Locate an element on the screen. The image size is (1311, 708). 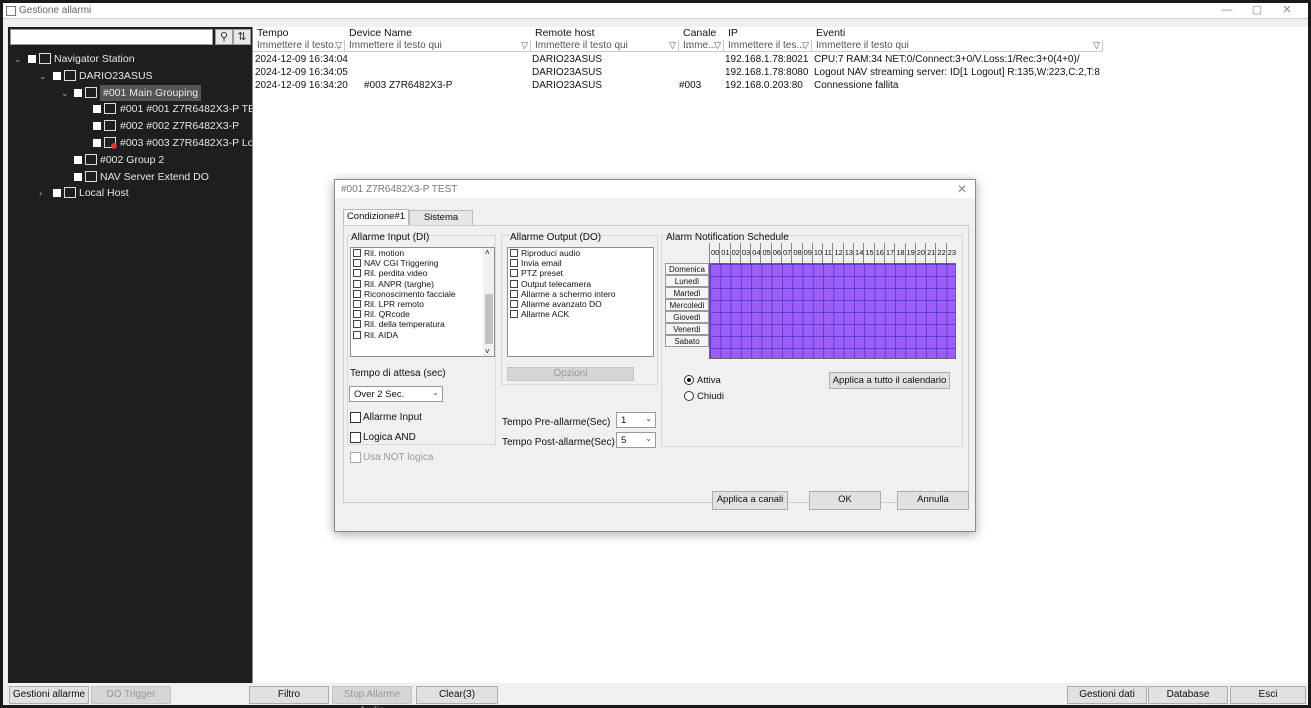
day-lunedi: Lunedì is located at coordinates (687, 281).